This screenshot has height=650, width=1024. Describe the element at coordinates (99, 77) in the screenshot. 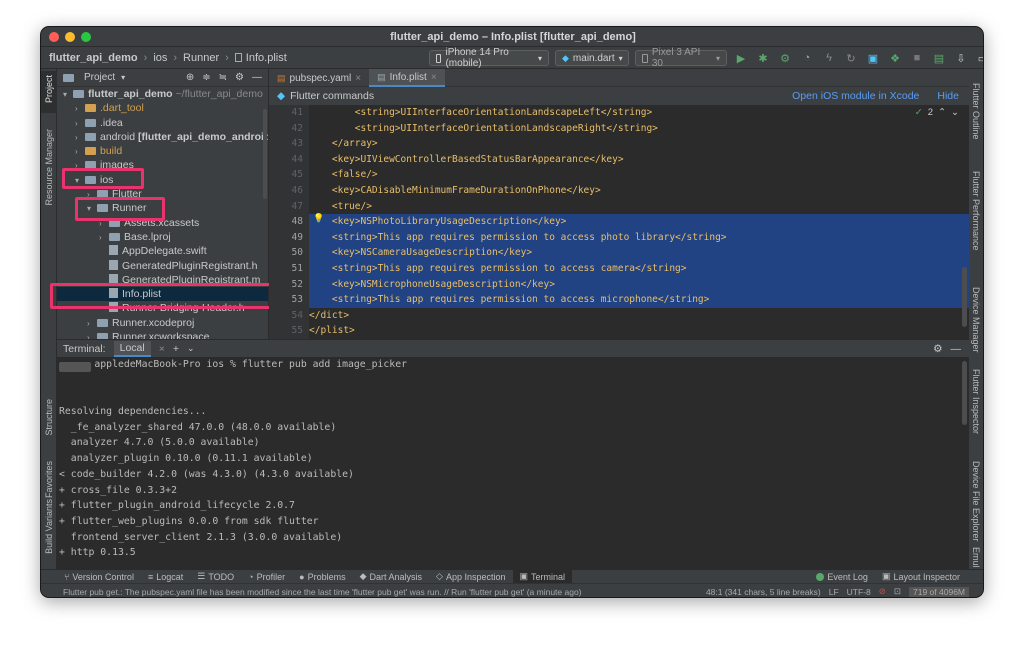

I see `project-view-selector: Project` at that location.